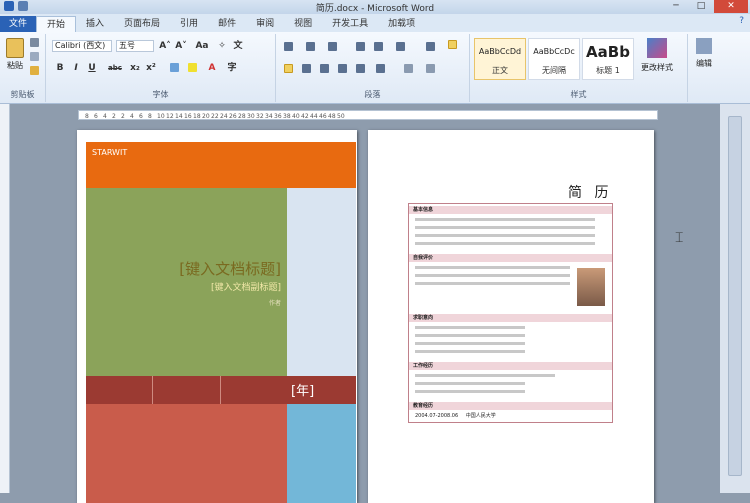 The height and width of the screenshot is (503, 750). Describe the element at coordinates (56, 24) in the screenshot. I see `tab-home: 开始` at that location.